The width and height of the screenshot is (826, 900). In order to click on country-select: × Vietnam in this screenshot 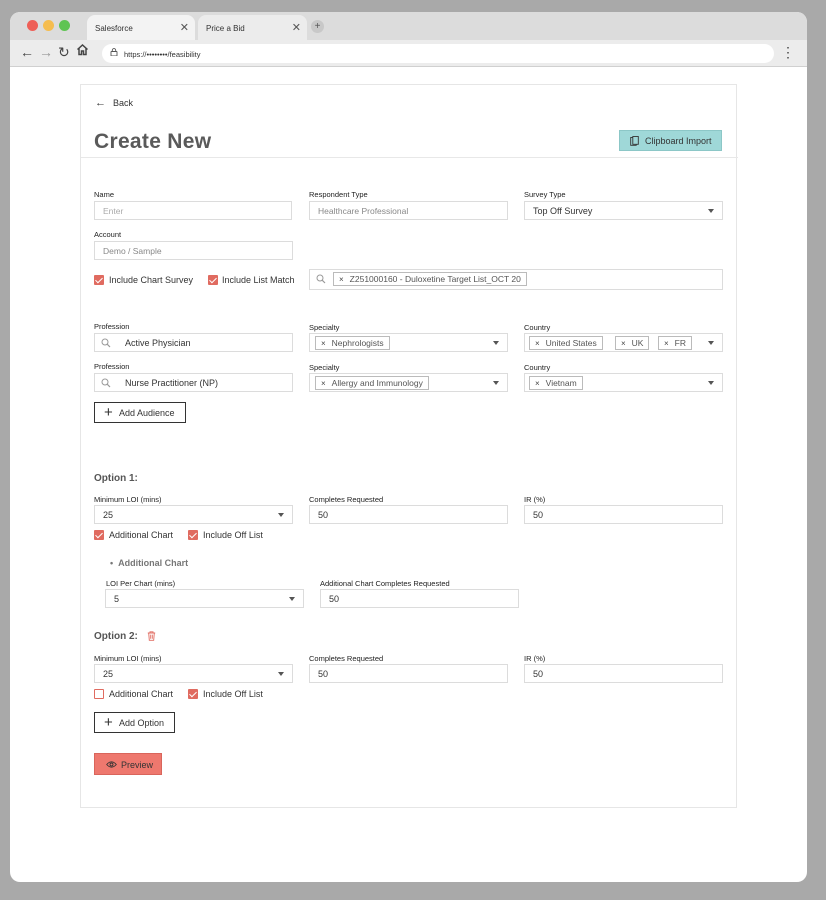, I will do `click(623, 382)`.